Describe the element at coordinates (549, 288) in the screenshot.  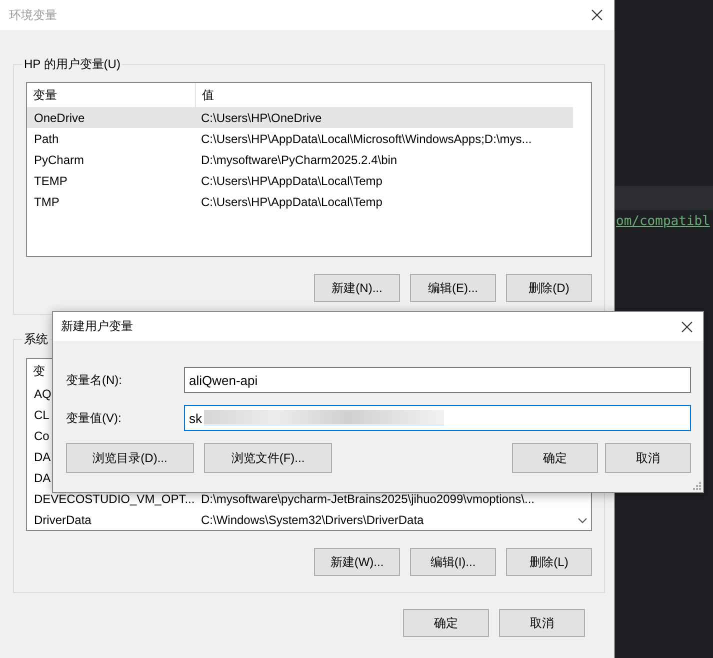
I see `button: 删除(D)` at that location.